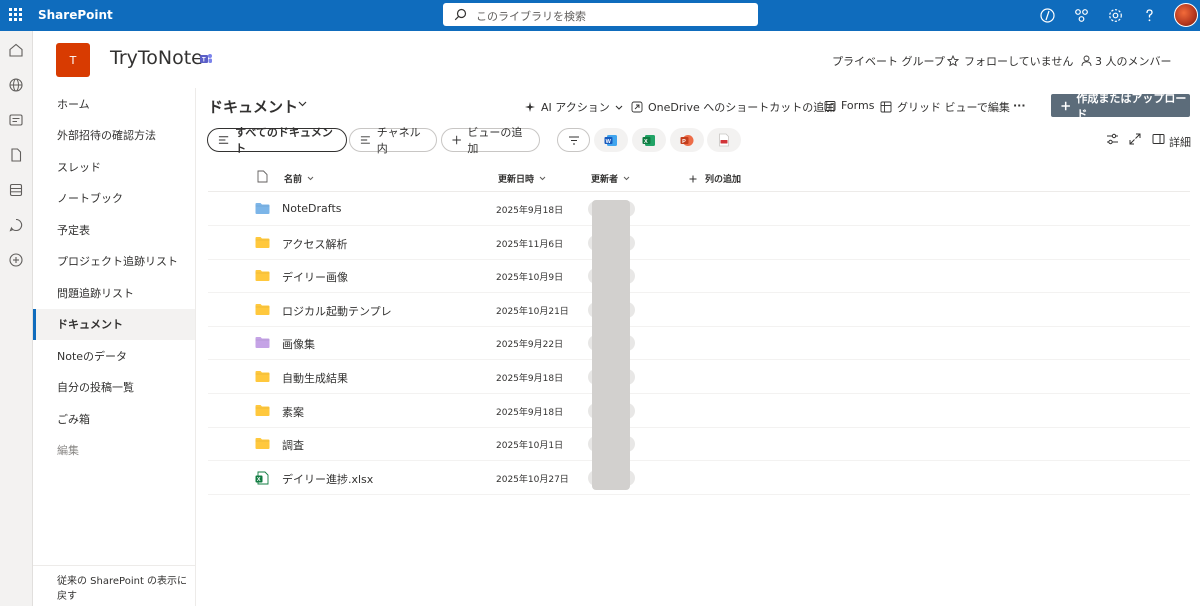  Describe the element at coordinates (1133, 61) in the screenshot. I see `members-label: 3 人のメンバー` at that location.